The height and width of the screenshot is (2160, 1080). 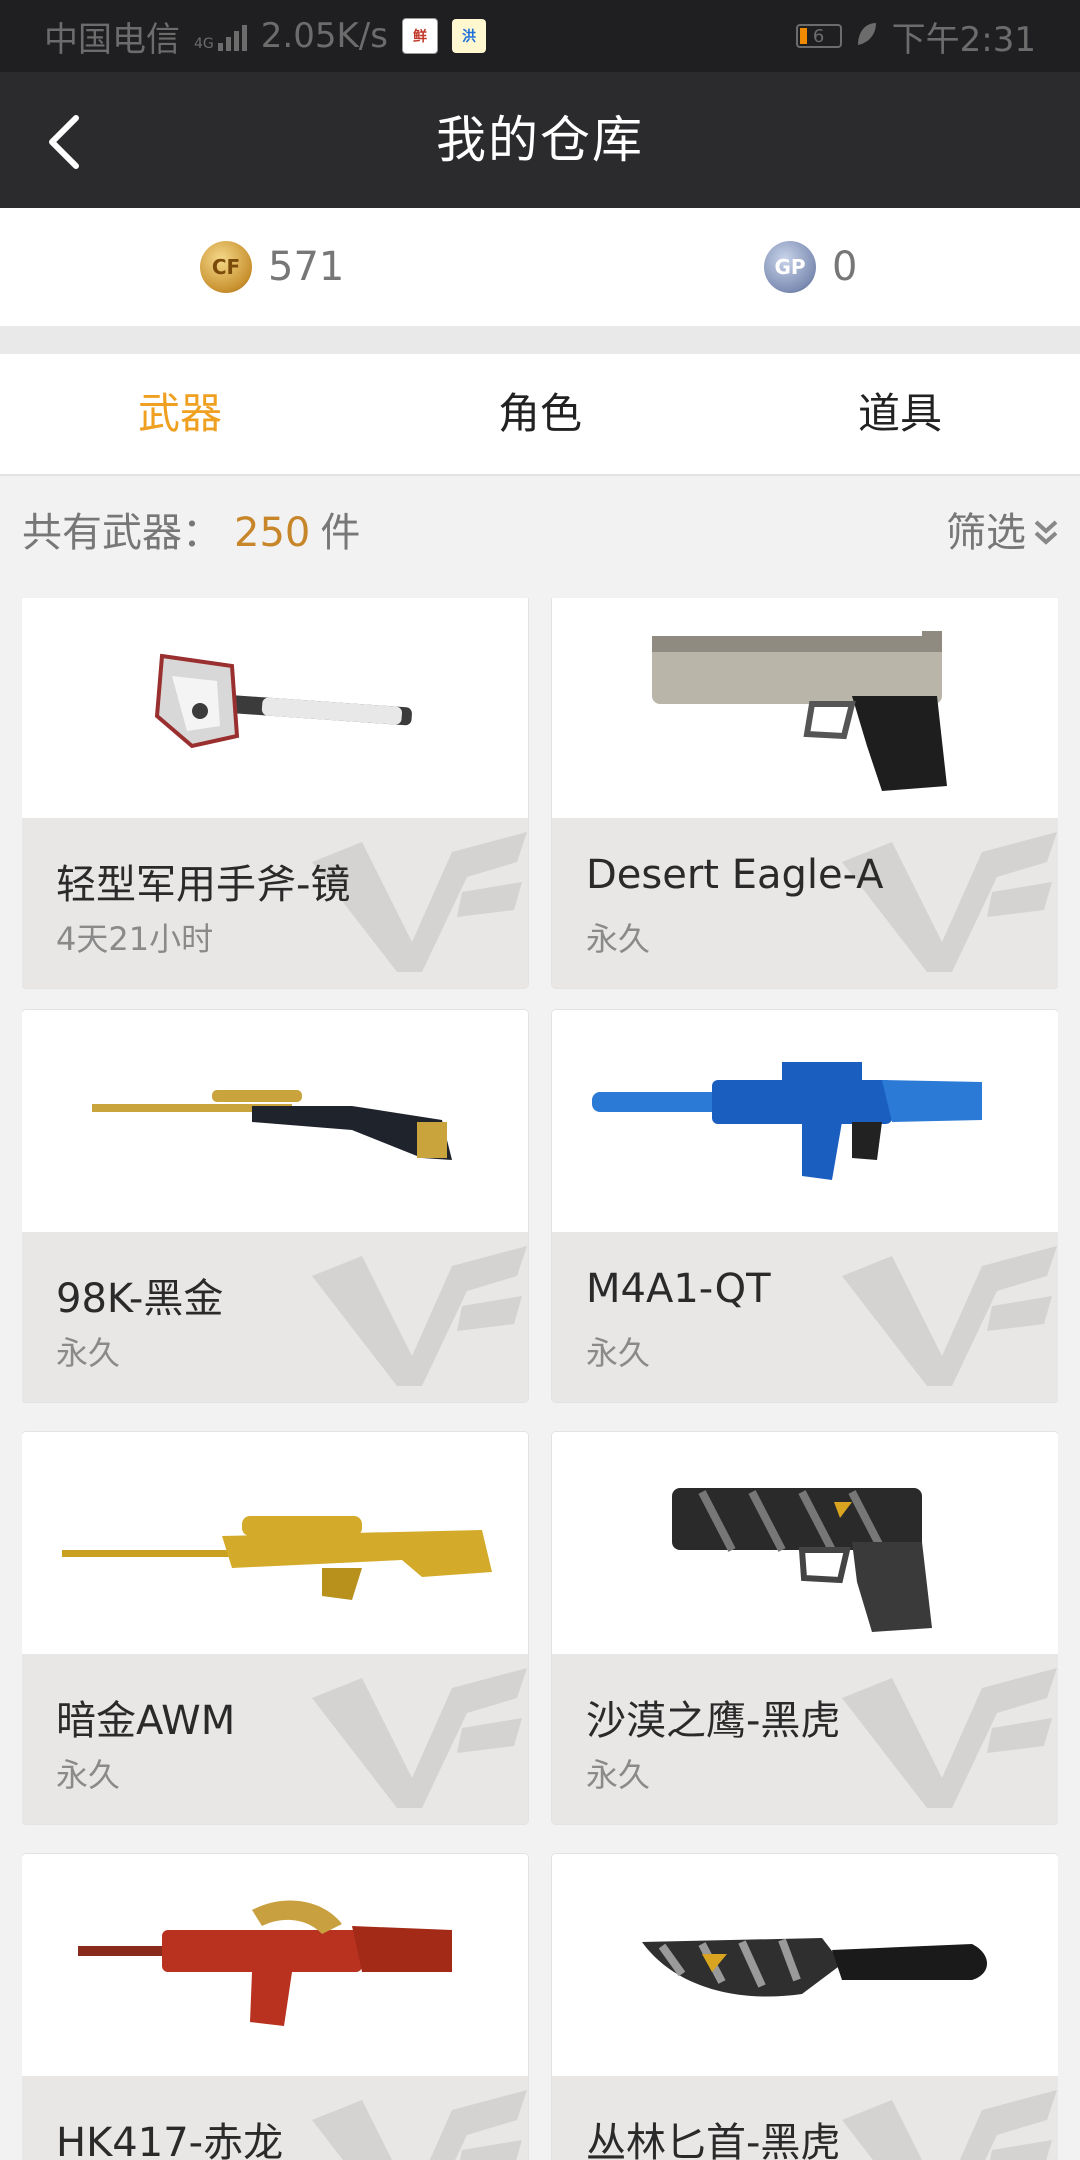 What do you see at coordinates (1046, 532) in the screenshot?
I see `double-chevron-down-icon` at bounding box center [1046, 532].